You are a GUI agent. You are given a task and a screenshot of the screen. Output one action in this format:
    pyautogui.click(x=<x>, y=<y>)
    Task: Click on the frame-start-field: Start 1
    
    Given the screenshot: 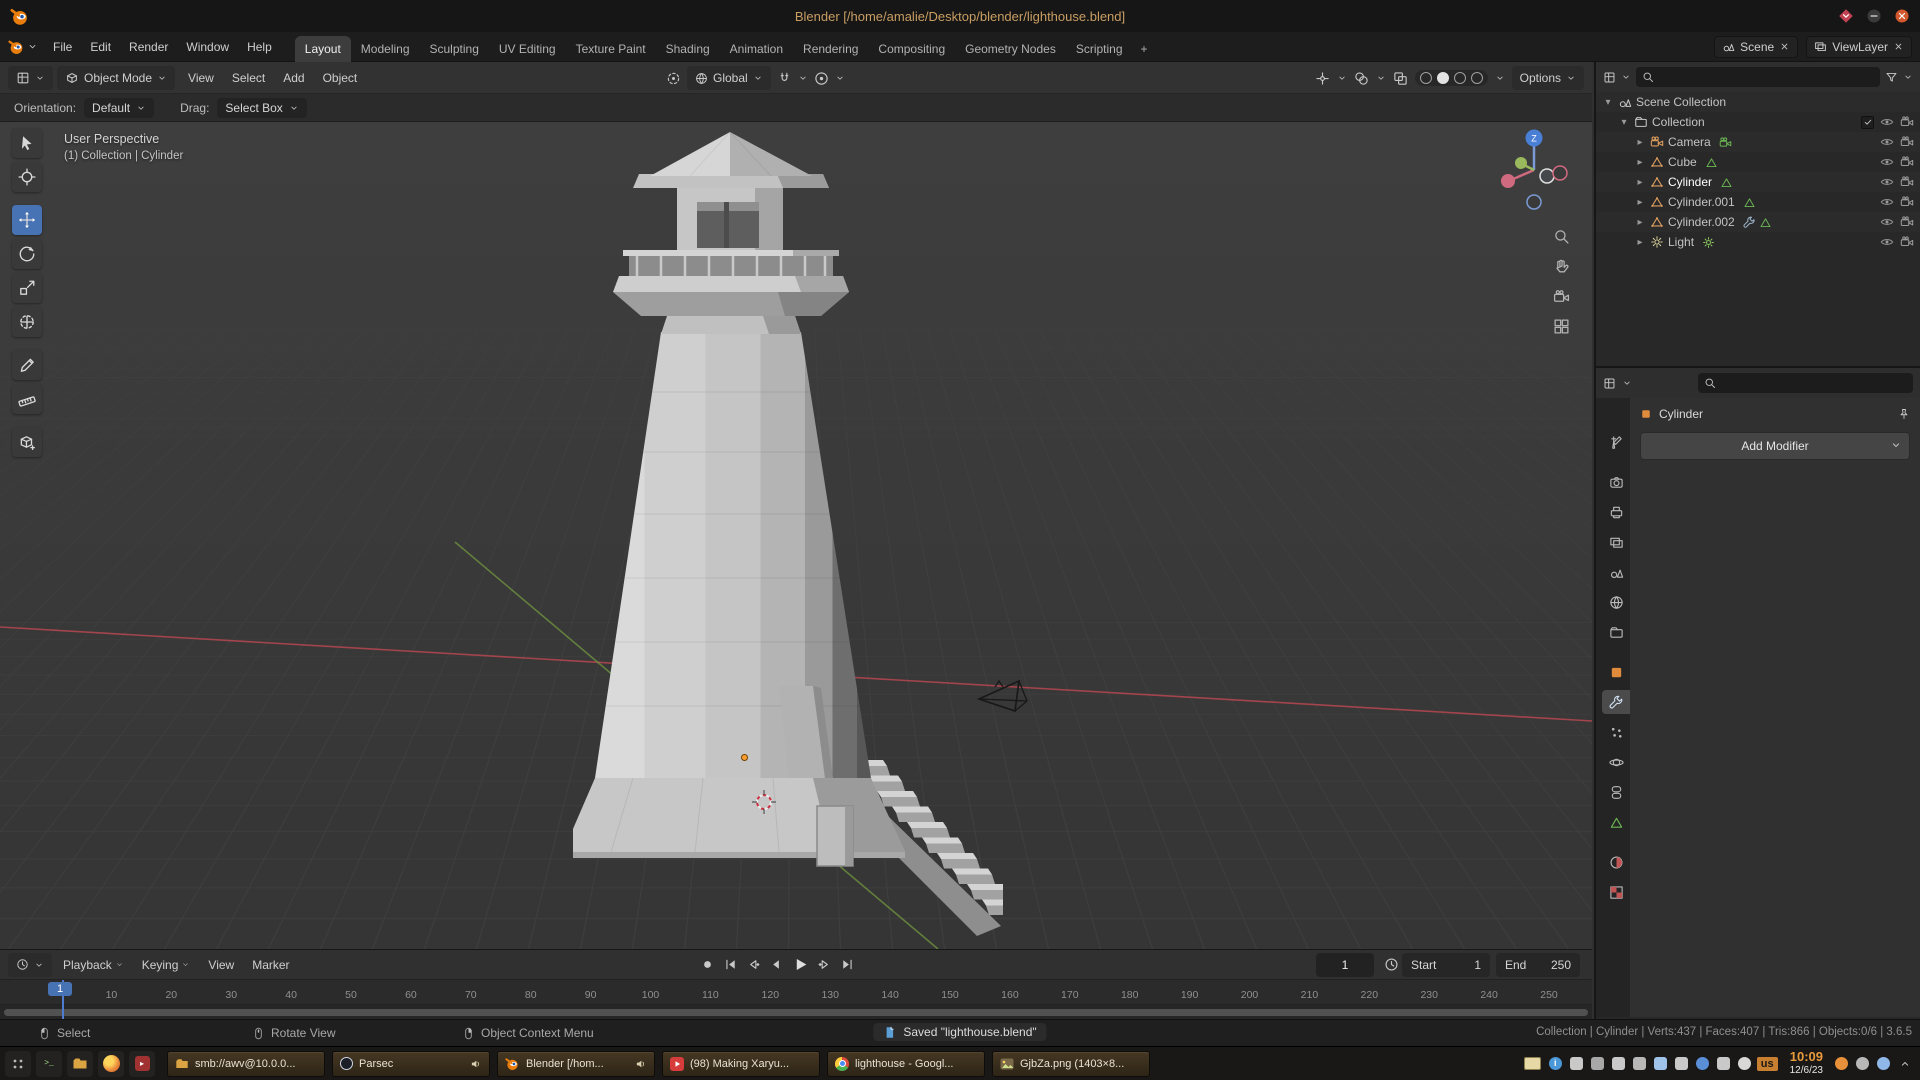 What is the action you would take?
    pyautogui.click(x=1446, y=965)
    